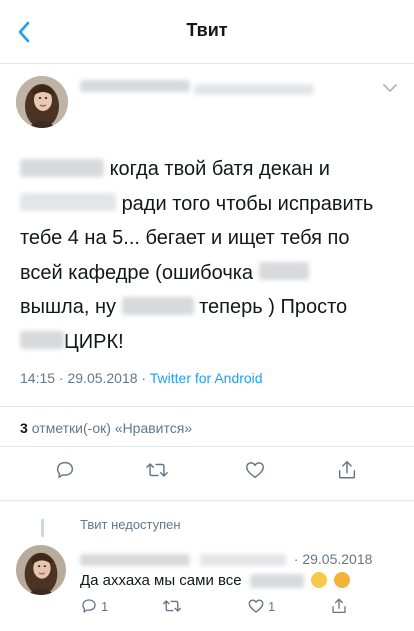 The height and width of the screenshot is (631, 414). I want to click on tweet-text-line: тебе 4 на 5... бегает и ищет тебя по, so click(185, 238).